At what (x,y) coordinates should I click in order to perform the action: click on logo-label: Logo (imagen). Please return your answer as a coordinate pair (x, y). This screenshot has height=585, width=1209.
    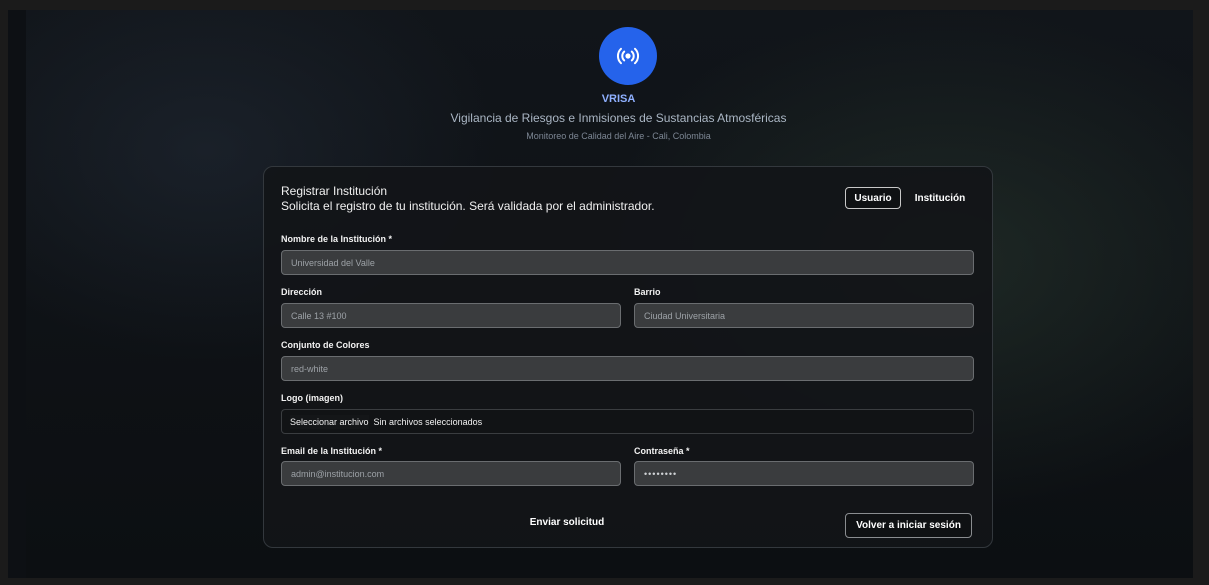
    Looking at the image, I should click on (312, 398).